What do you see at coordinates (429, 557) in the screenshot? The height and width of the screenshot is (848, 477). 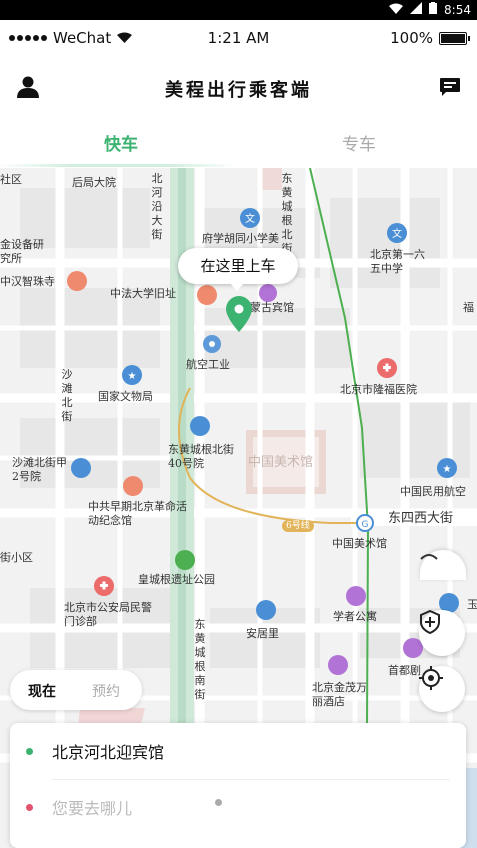 I see `chevron-up-icon` at bounding box center [429, 557].